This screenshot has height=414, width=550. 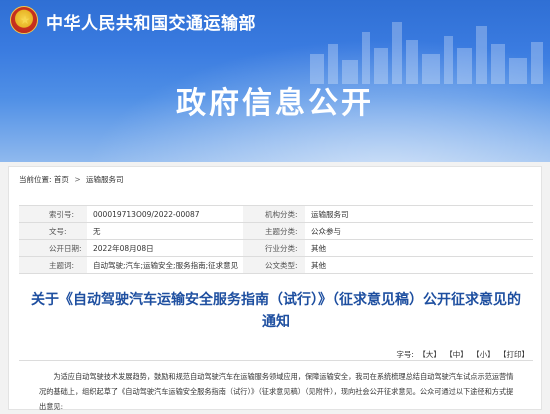 I want to click on type-label: 公文类型:, so click(x=274, y=265).